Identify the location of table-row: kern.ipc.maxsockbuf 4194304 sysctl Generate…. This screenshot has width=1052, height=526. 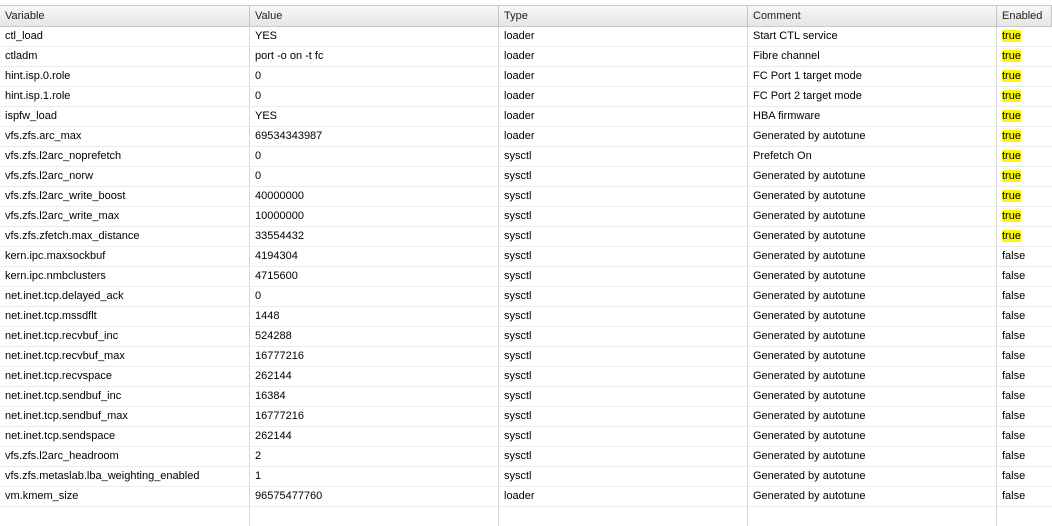
(526, 257).